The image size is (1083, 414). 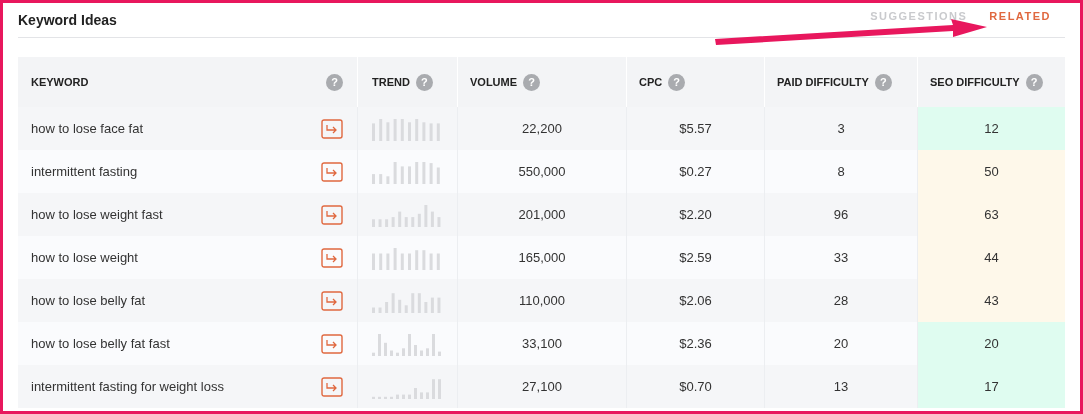 I want to click on column-title: KEYWORD, so click(x=60, y=82).